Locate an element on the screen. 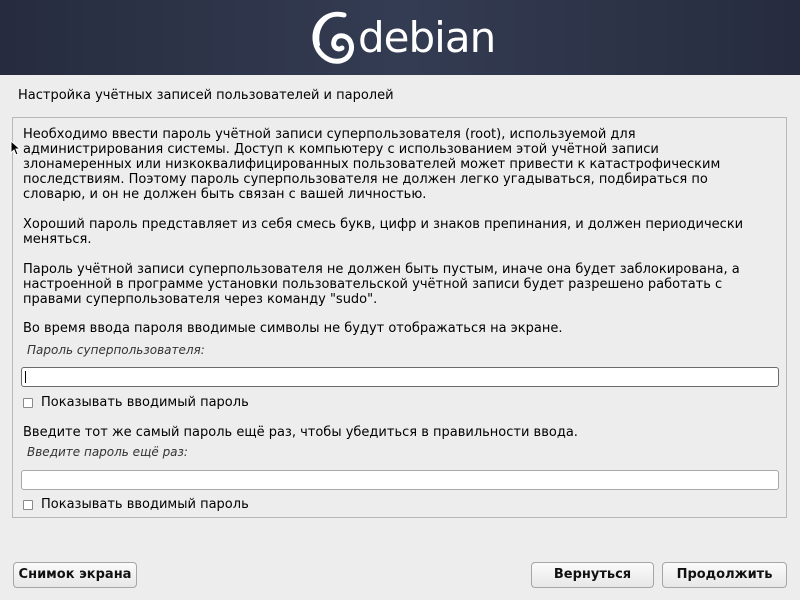 The height and width of the screenshot is (600, 800). confirm-password-input is located at coordinates (400, 480).